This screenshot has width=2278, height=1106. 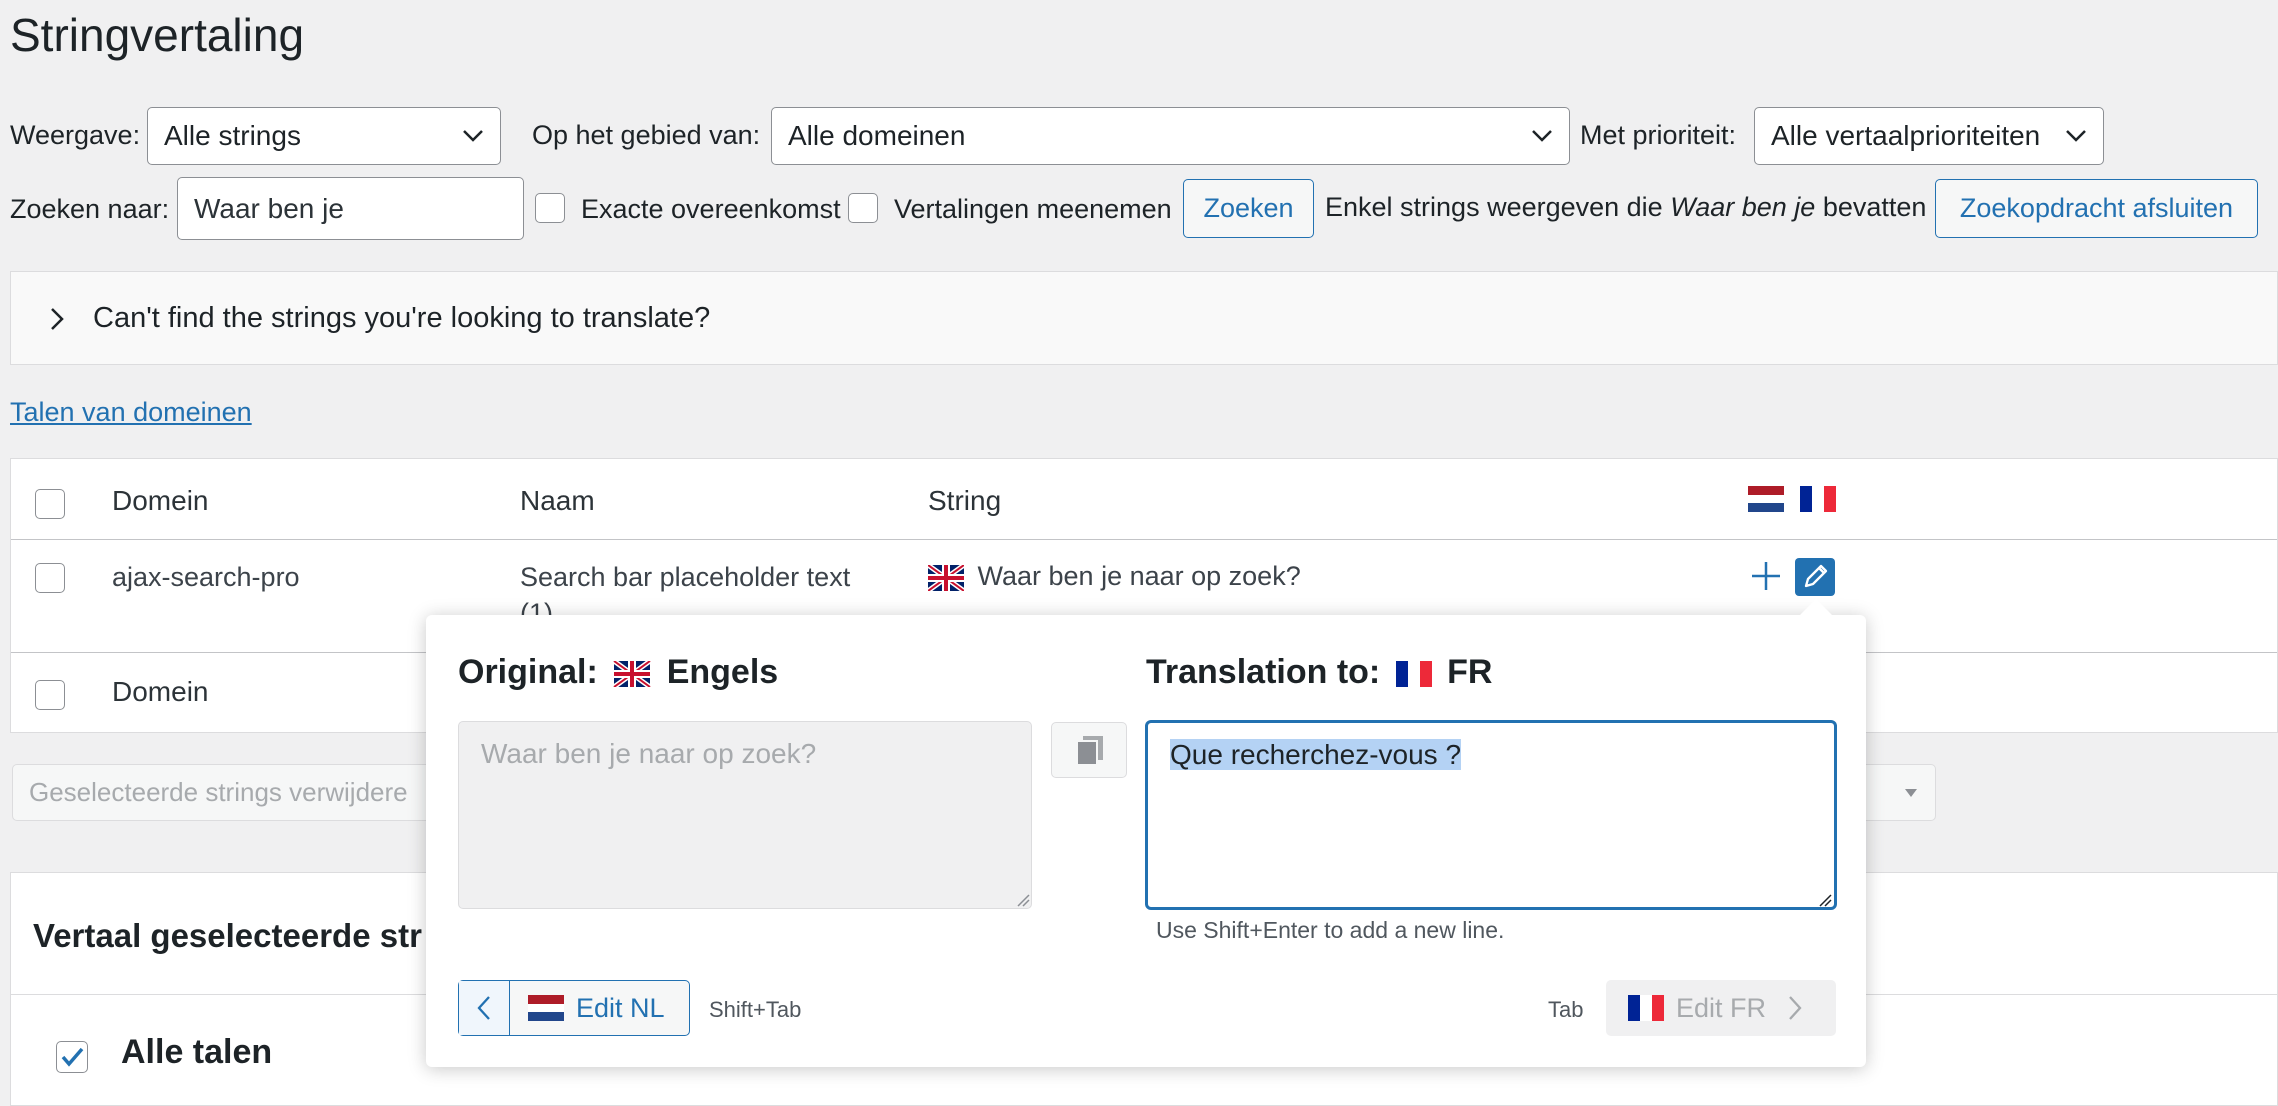 I want to click on row-string: Waar ben je naar op zoek?, so click(x=1114, y=576).